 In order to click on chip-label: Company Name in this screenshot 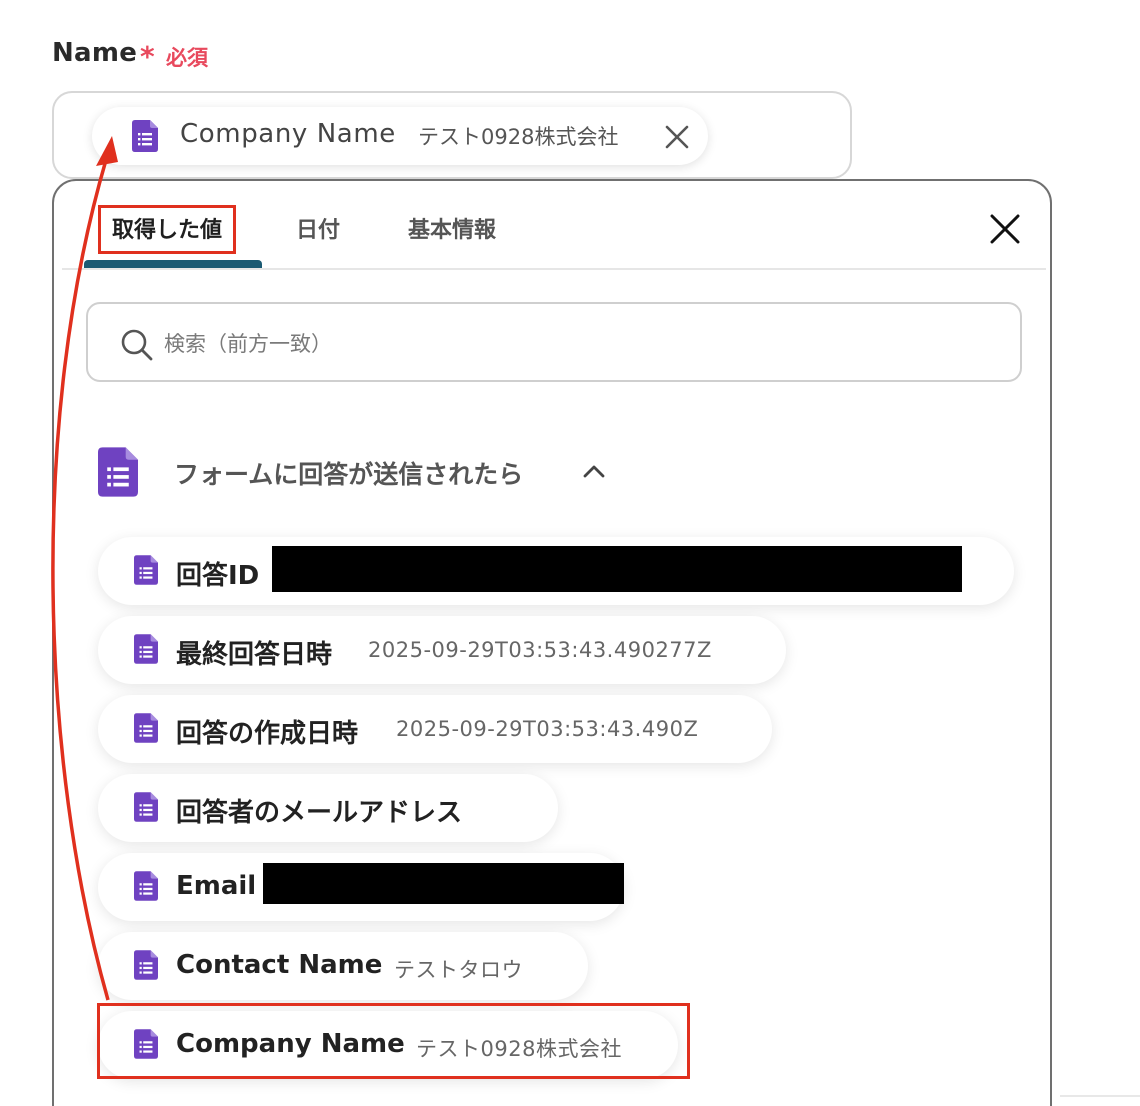, I will do `click(288, 134)`.